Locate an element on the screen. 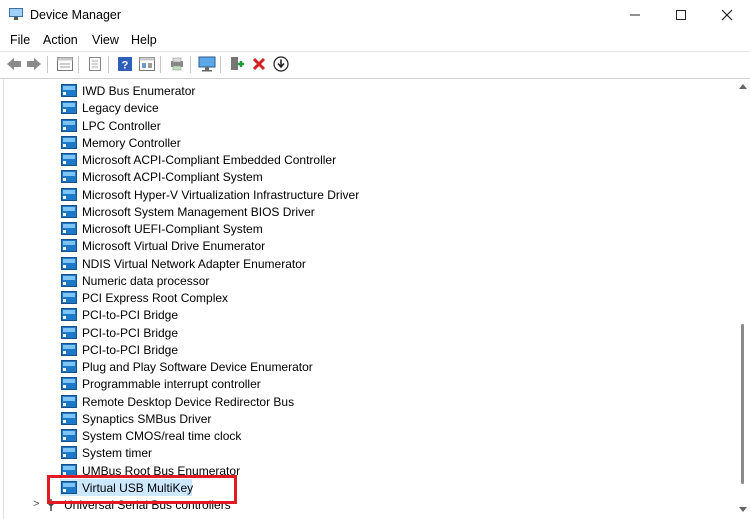  device-label: Legacy device is located at coordinates (120, 108).